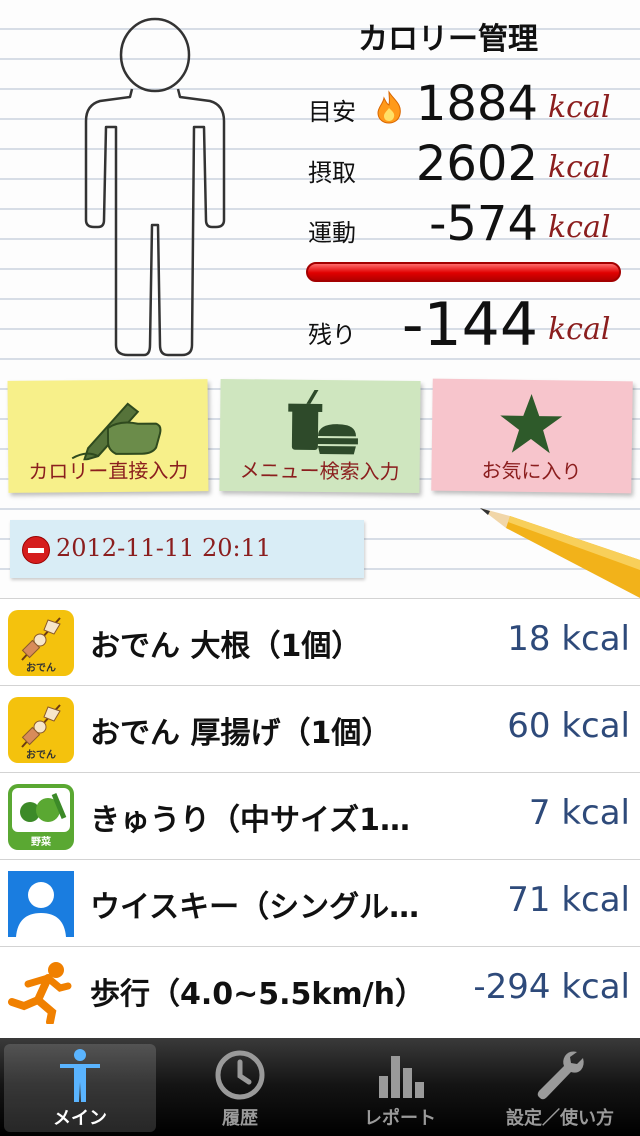 This screenshot has width=640, height=1136. What do you see at coordinates (155, 187) in the screenshot?
I see `body-figure-icon` at bounding box center [155, 187].